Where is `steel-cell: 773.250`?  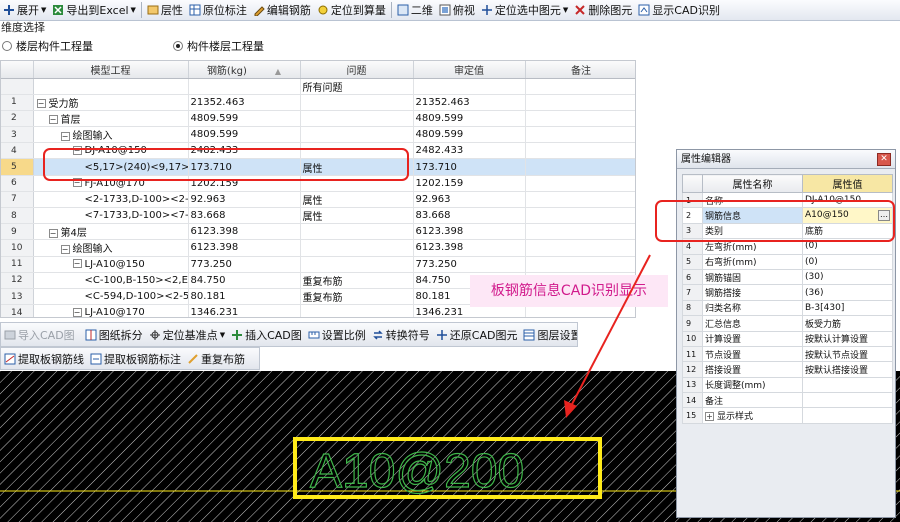 steel-cell: 773.250 is located at coordinates (244, 264).